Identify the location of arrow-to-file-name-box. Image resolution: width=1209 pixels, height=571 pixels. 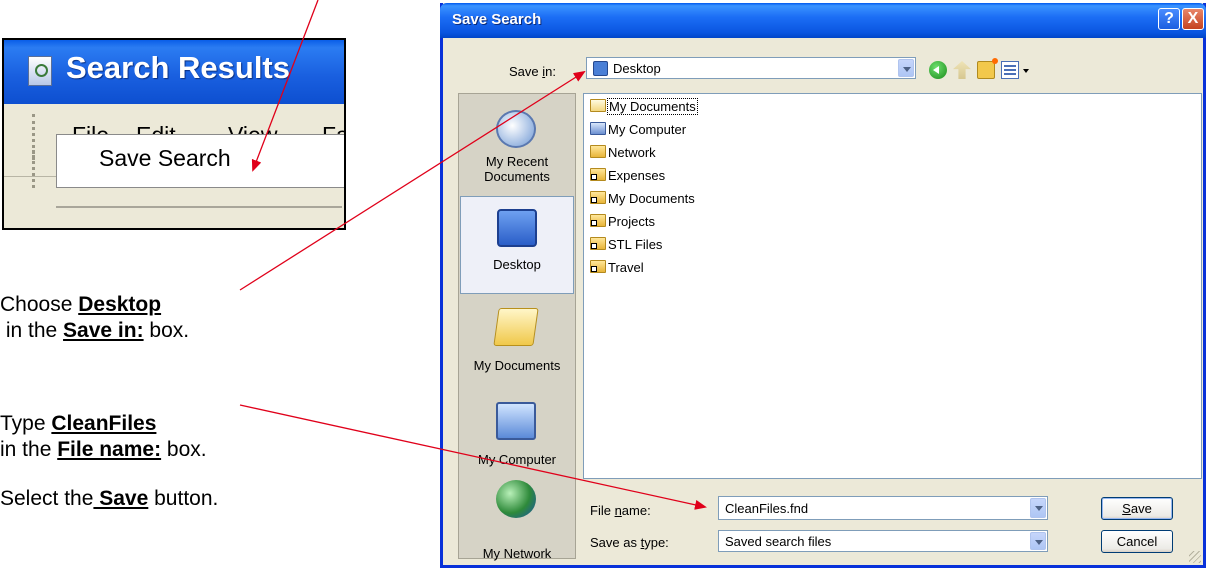
(473, 457).